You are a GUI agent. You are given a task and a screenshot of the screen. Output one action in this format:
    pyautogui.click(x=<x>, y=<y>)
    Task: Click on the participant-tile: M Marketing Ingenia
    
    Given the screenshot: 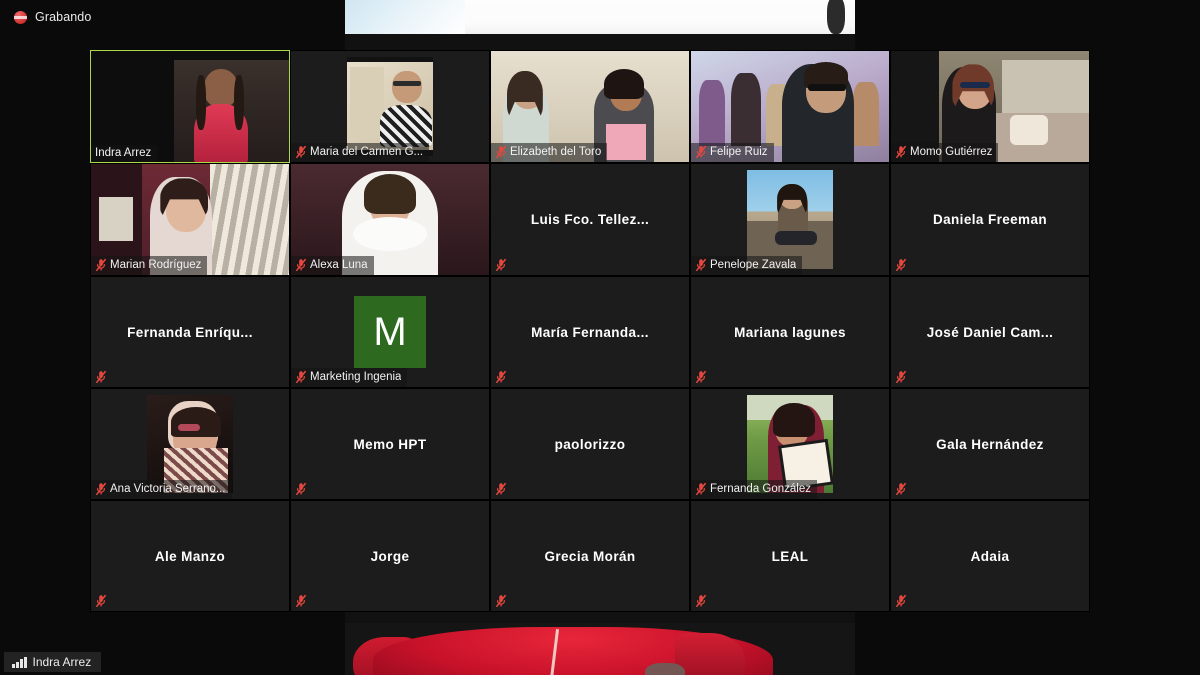 What is the action you would take?
    pyautogui.click(x=390, y=332)
    